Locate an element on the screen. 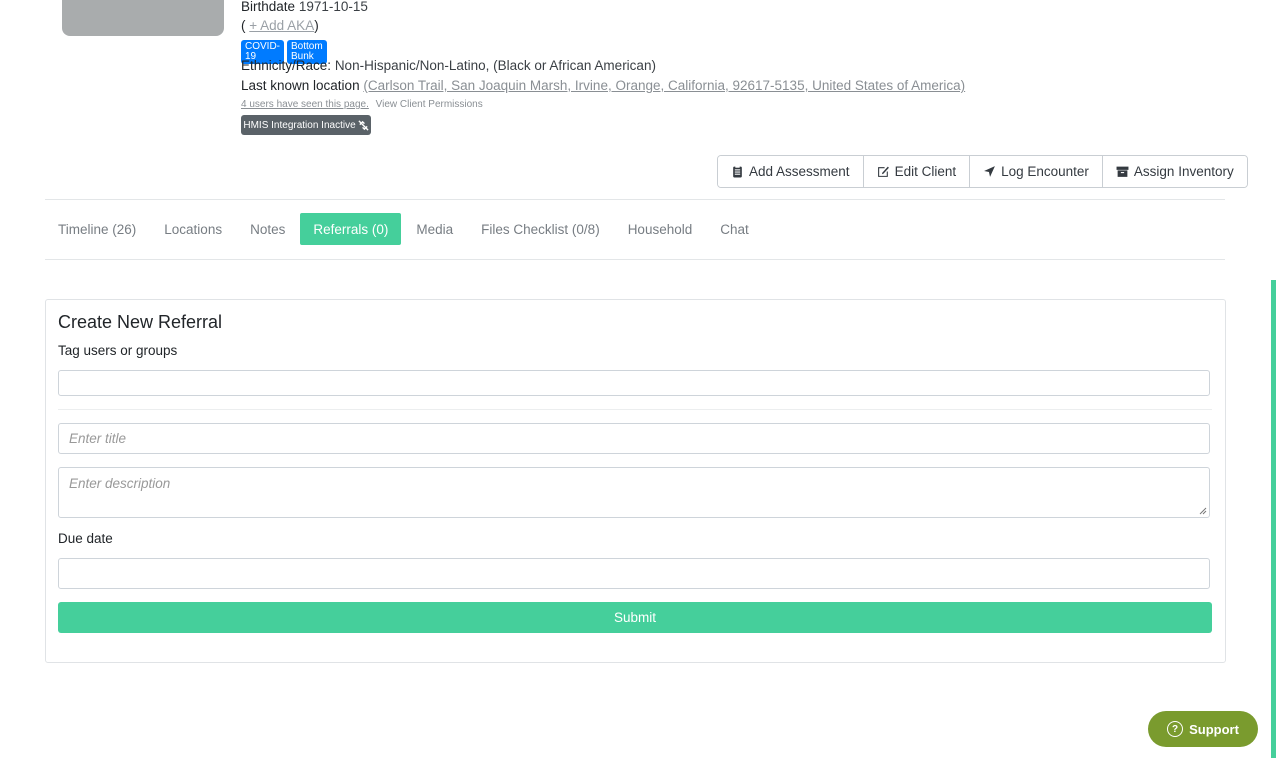 The width and height of the screenshot is (1276, 758). tab-media: Media is located at coordinates (434, 229).